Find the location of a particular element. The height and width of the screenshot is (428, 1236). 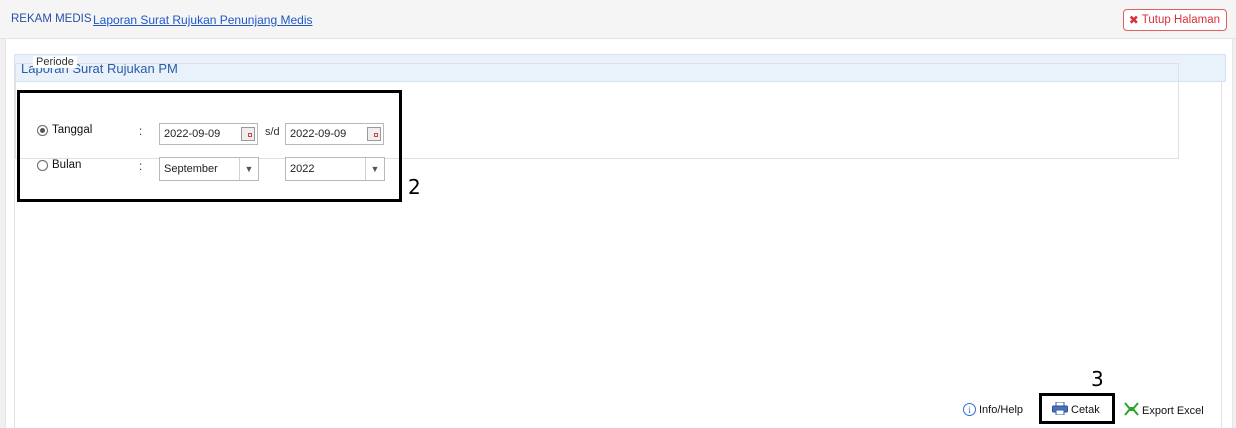

print-button: Cetak is located at coordinates (1076, 409).